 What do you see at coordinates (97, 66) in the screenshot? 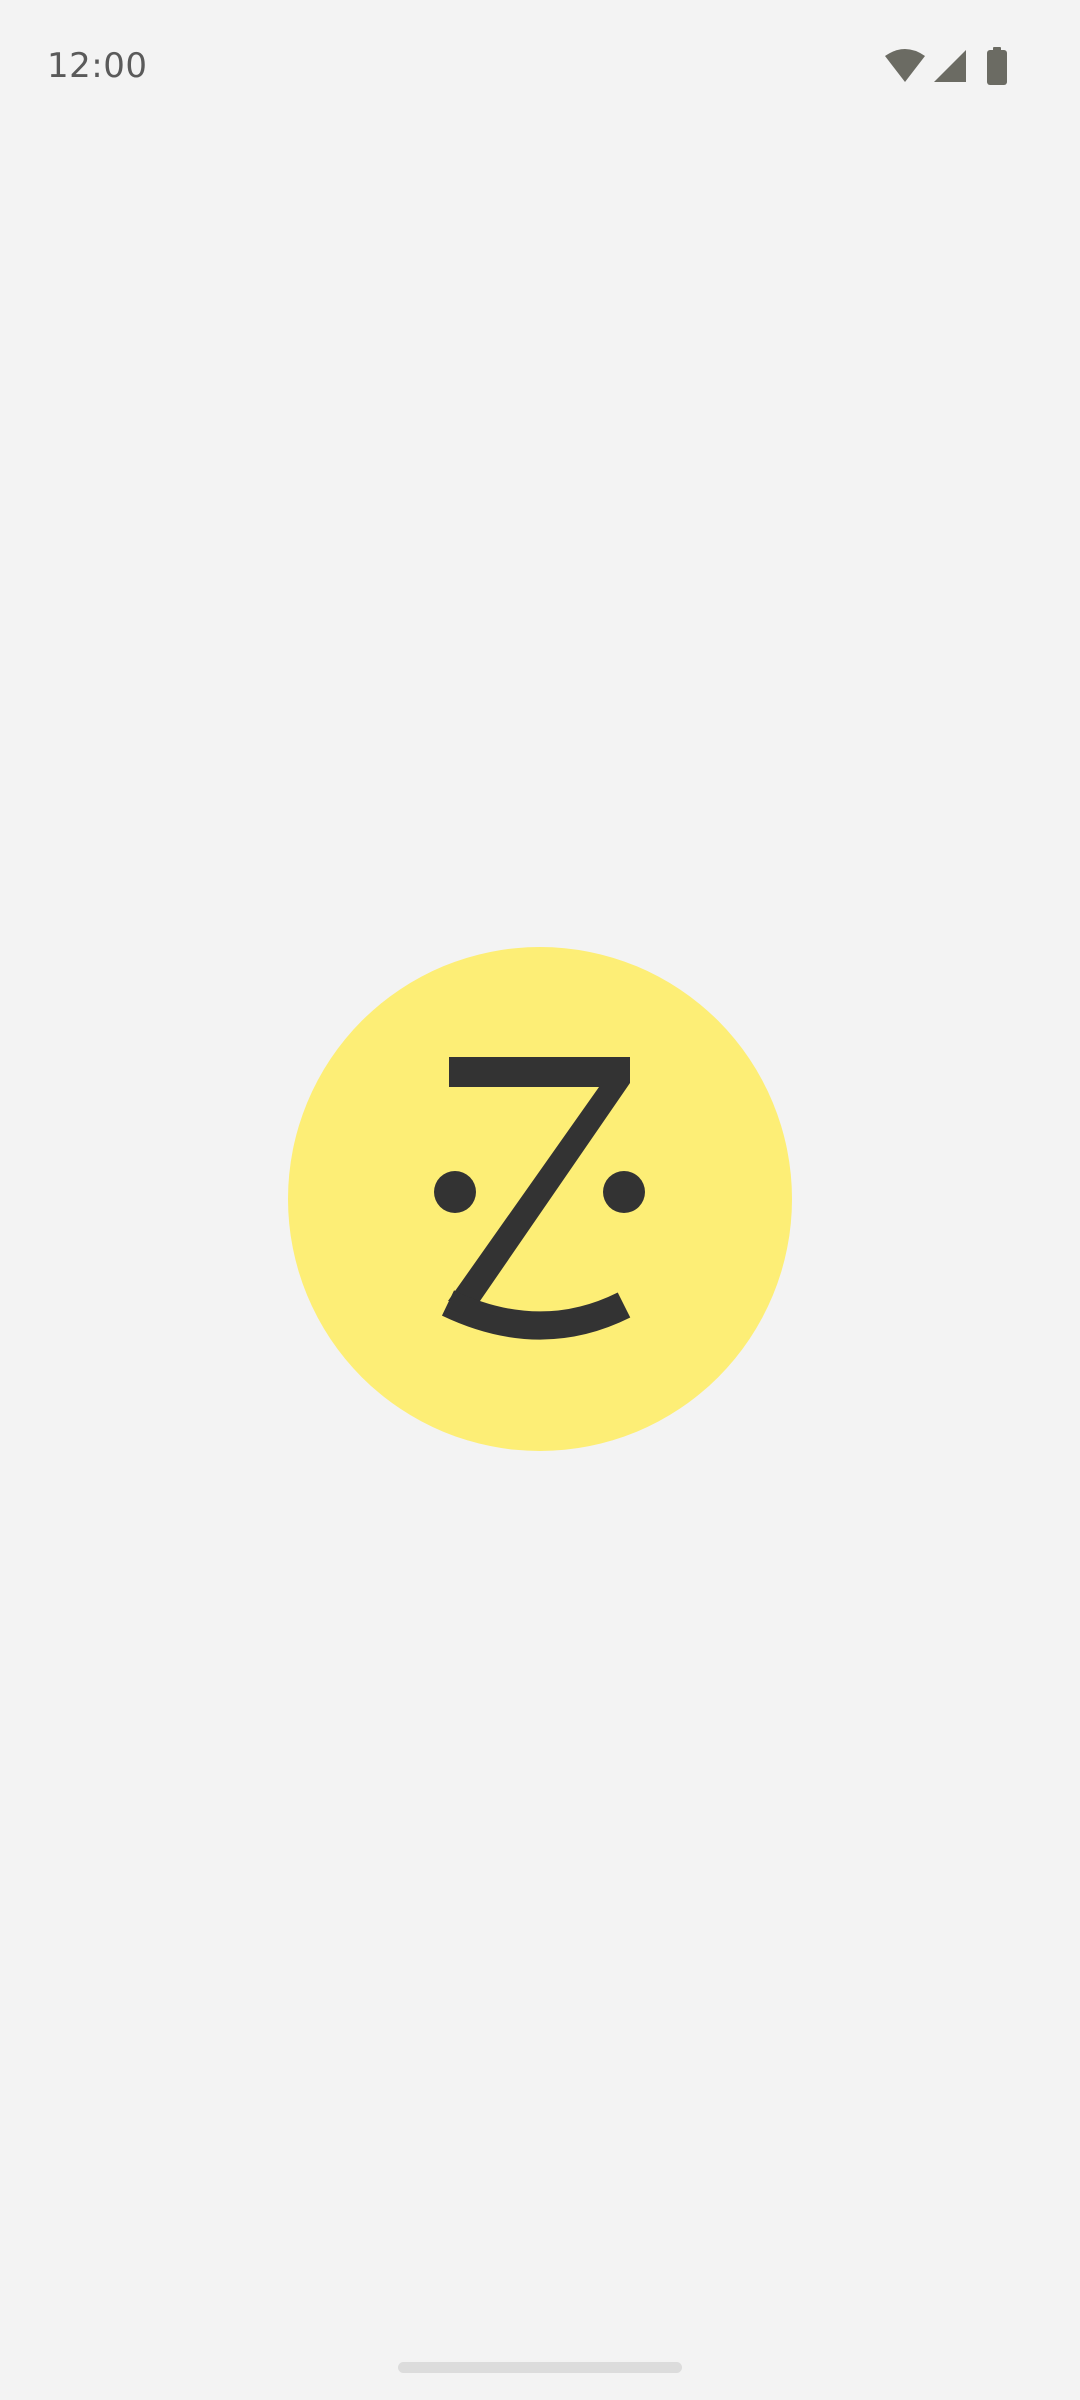
I see `status-time: 12:00` at bounding box center [97, 66].